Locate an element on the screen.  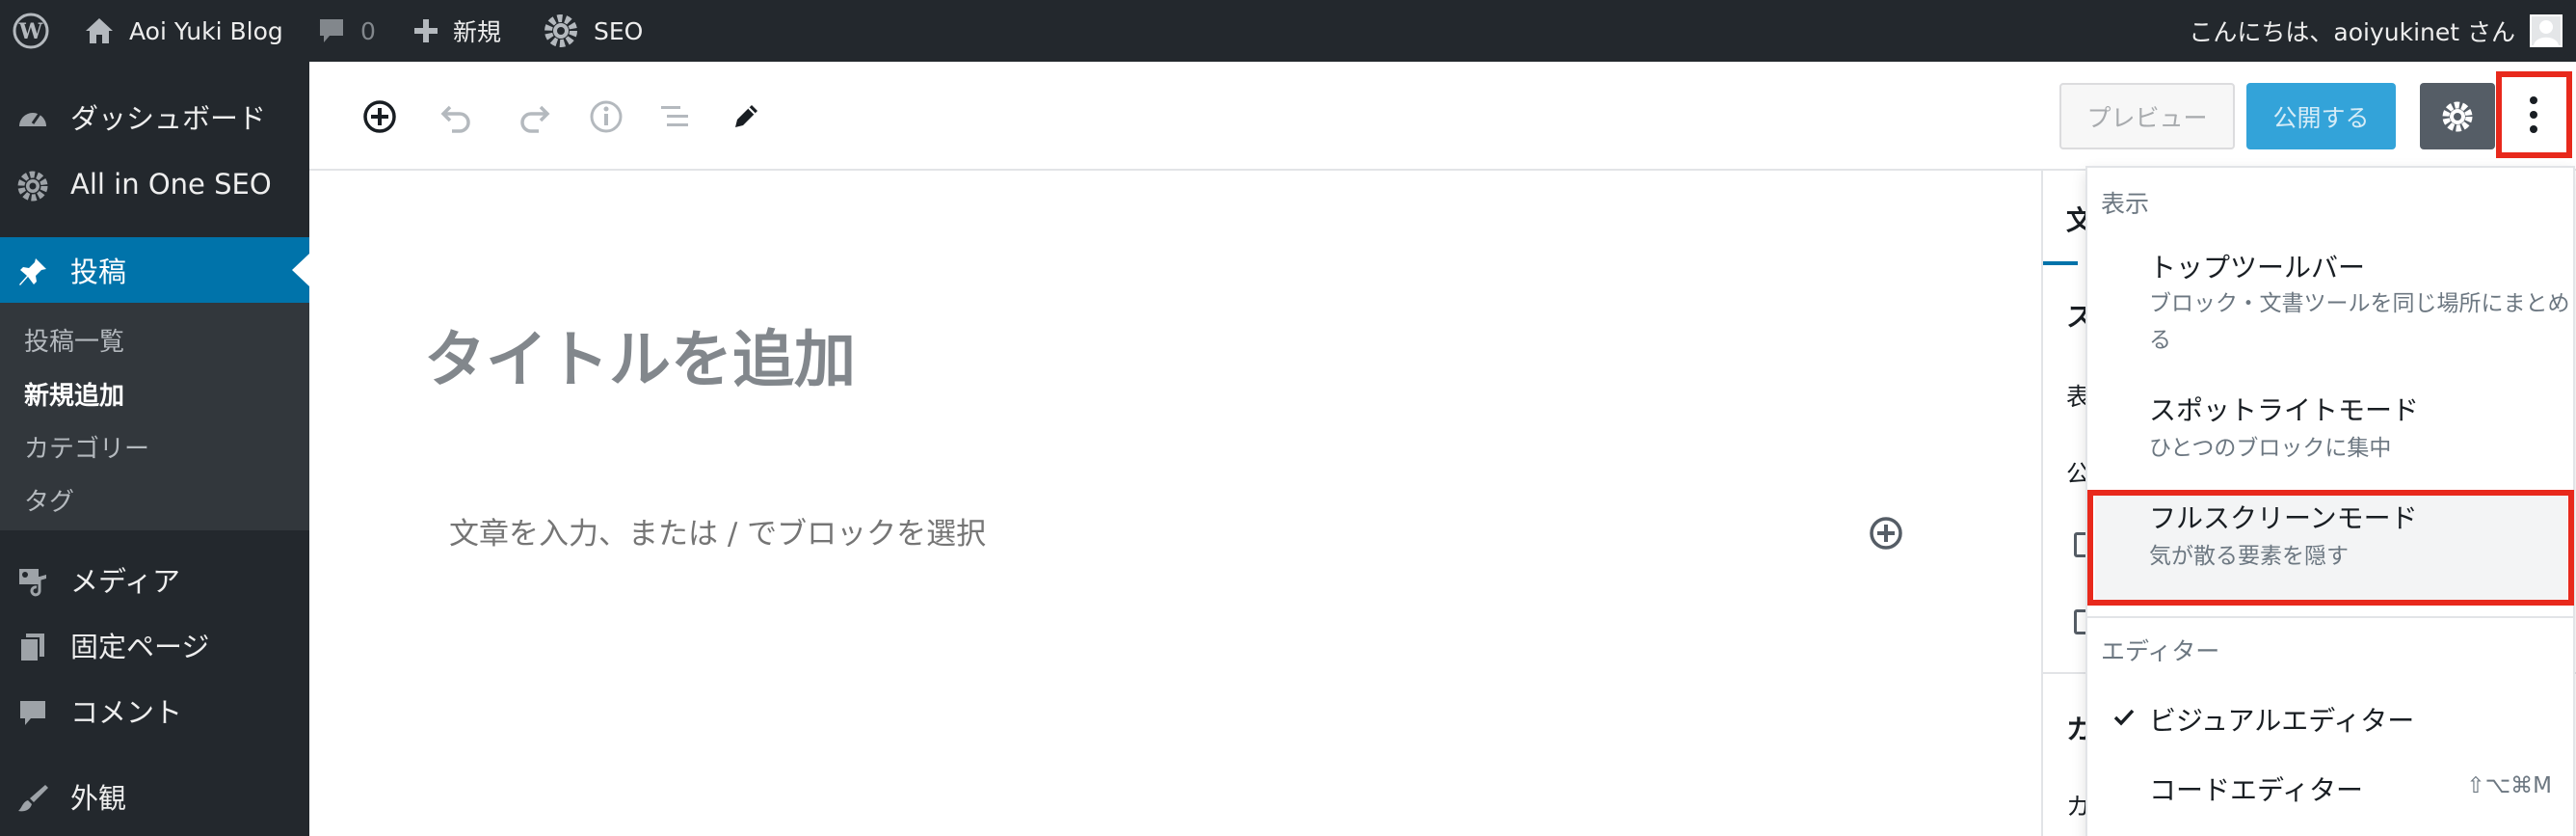
new-content-link: 新規 is located at coordinates (456, 31).